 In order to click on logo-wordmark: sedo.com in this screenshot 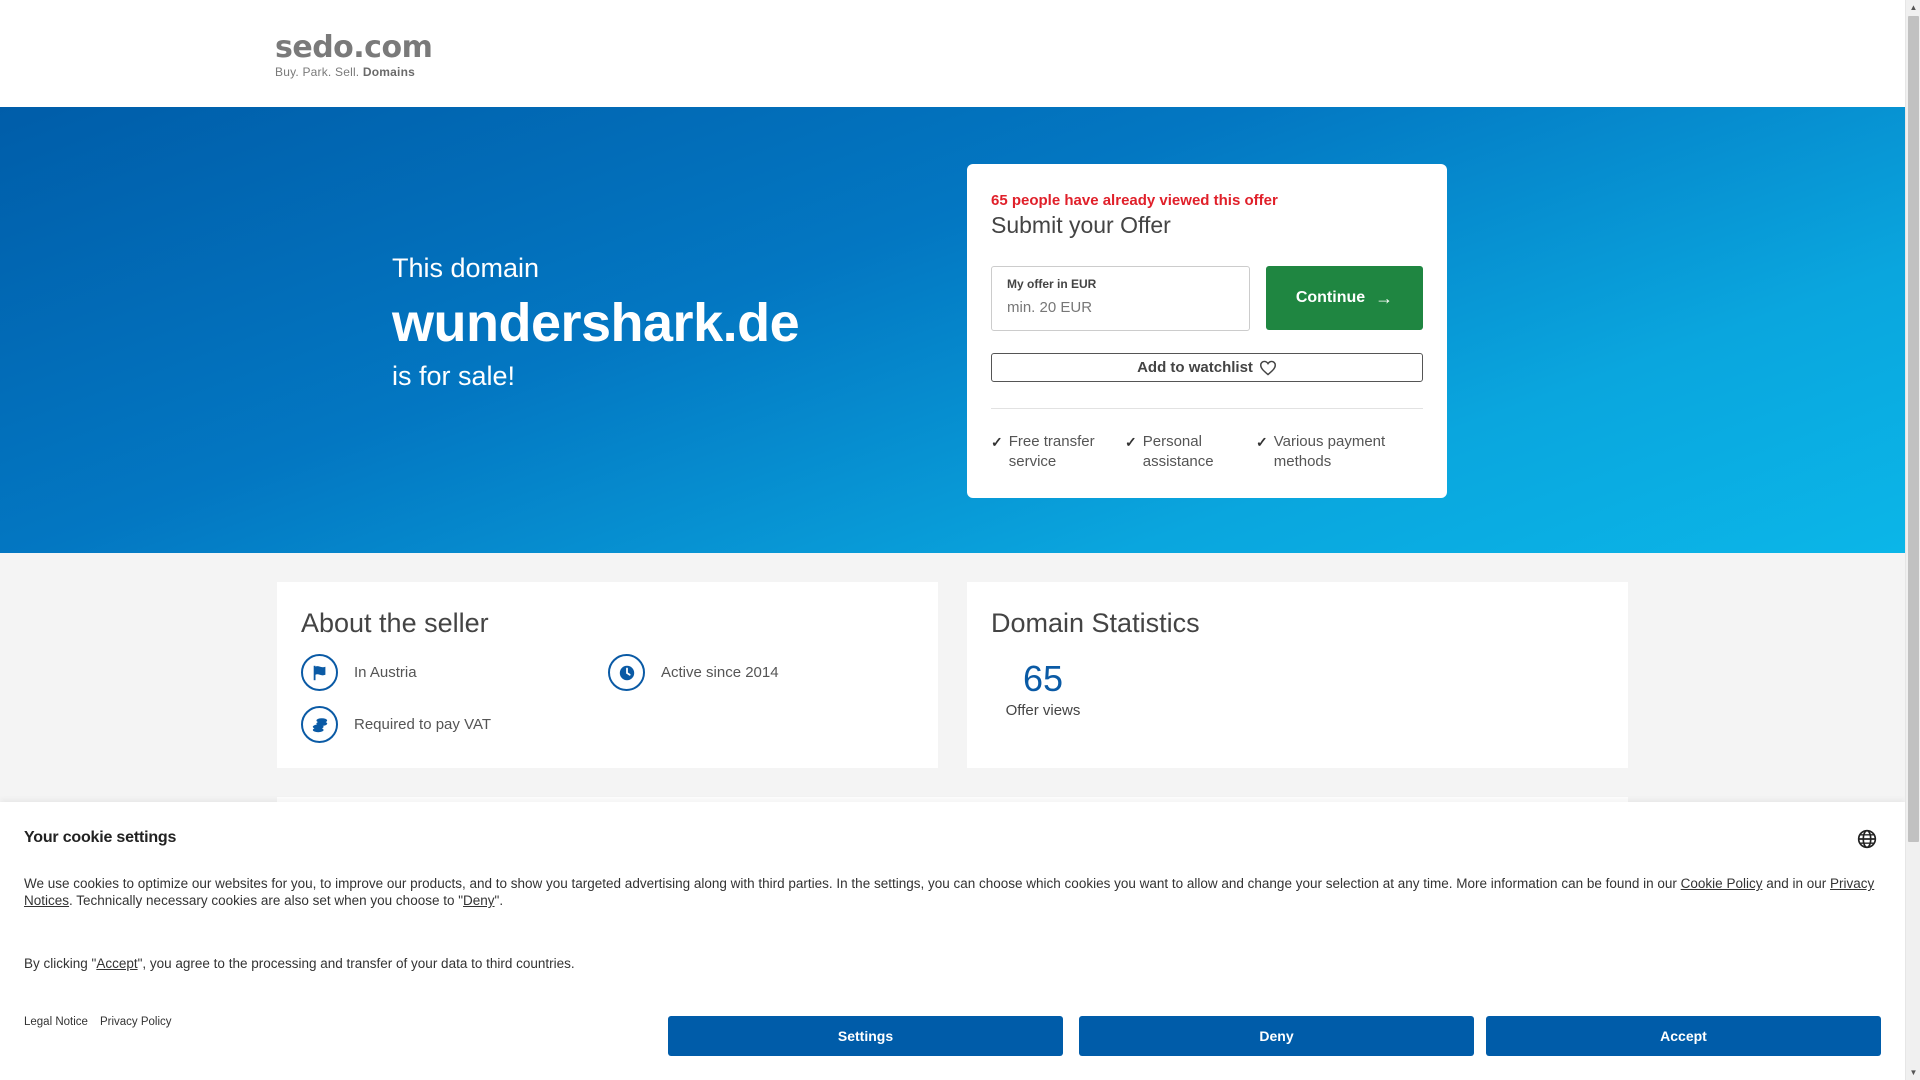, I will do `click(354, 47)`.